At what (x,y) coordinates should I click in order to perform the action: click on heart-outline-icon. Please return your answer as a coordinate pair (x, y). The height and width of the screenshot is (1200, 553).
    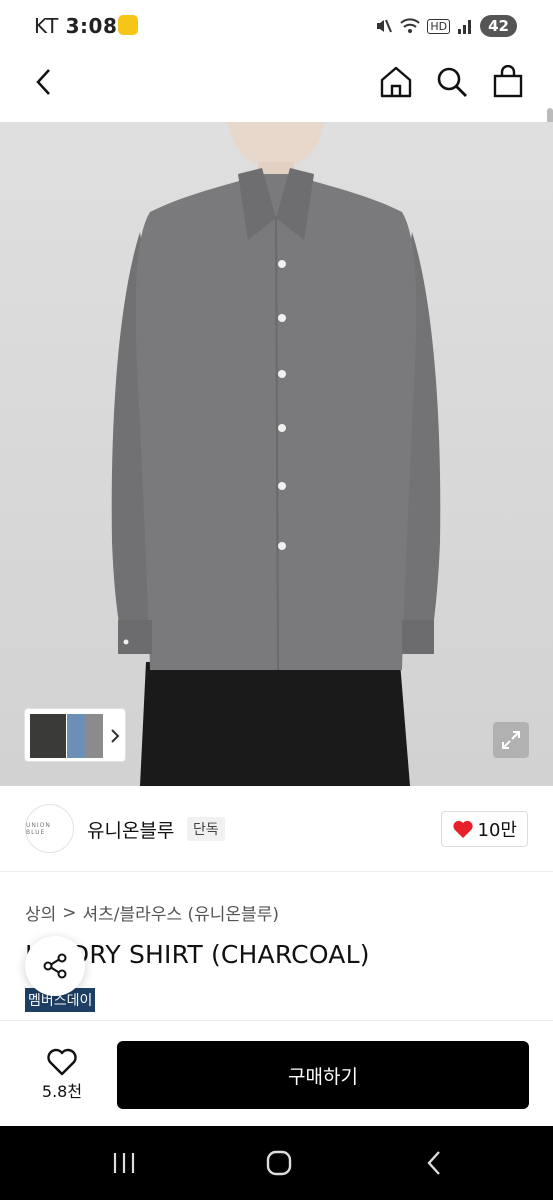
    Looking at the image, I should click on (62, 1062).